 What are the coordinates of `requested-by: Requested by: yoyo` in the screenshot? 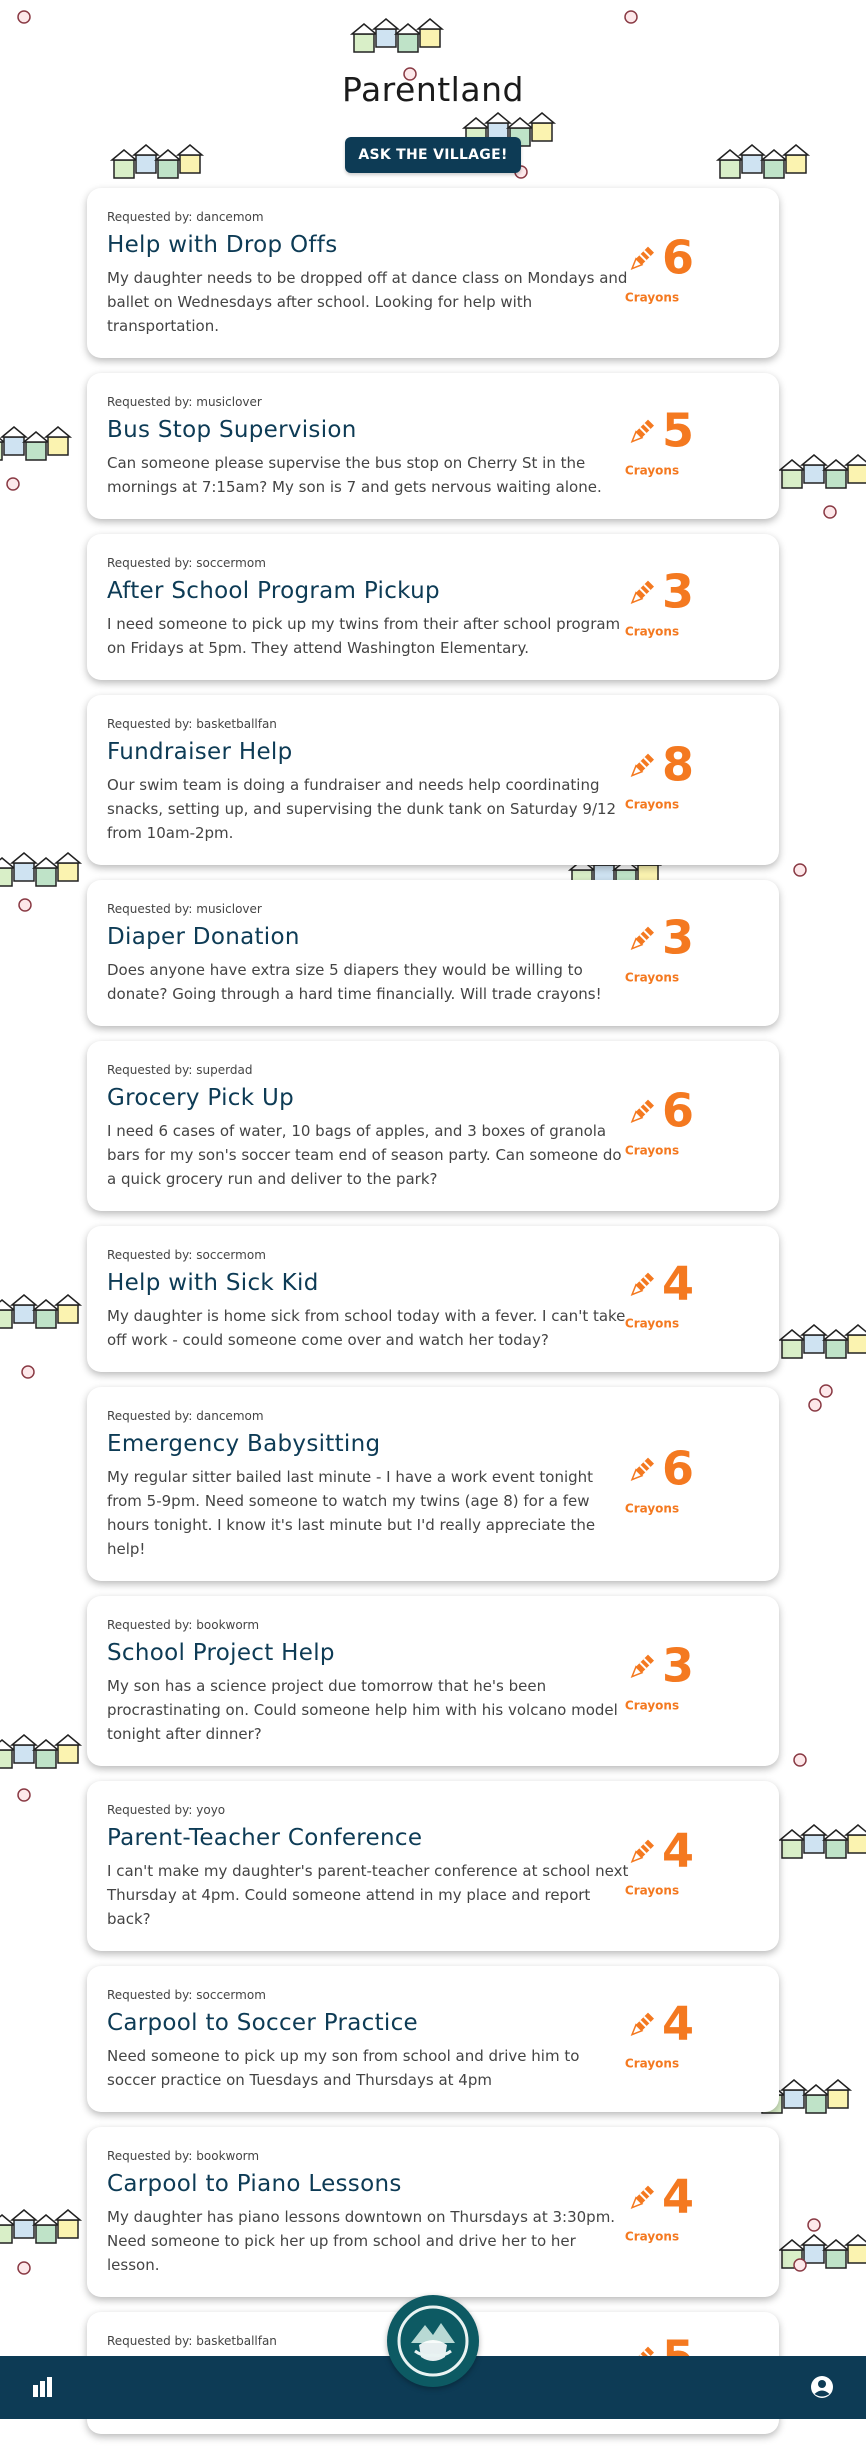 It's located at (166, 1810).